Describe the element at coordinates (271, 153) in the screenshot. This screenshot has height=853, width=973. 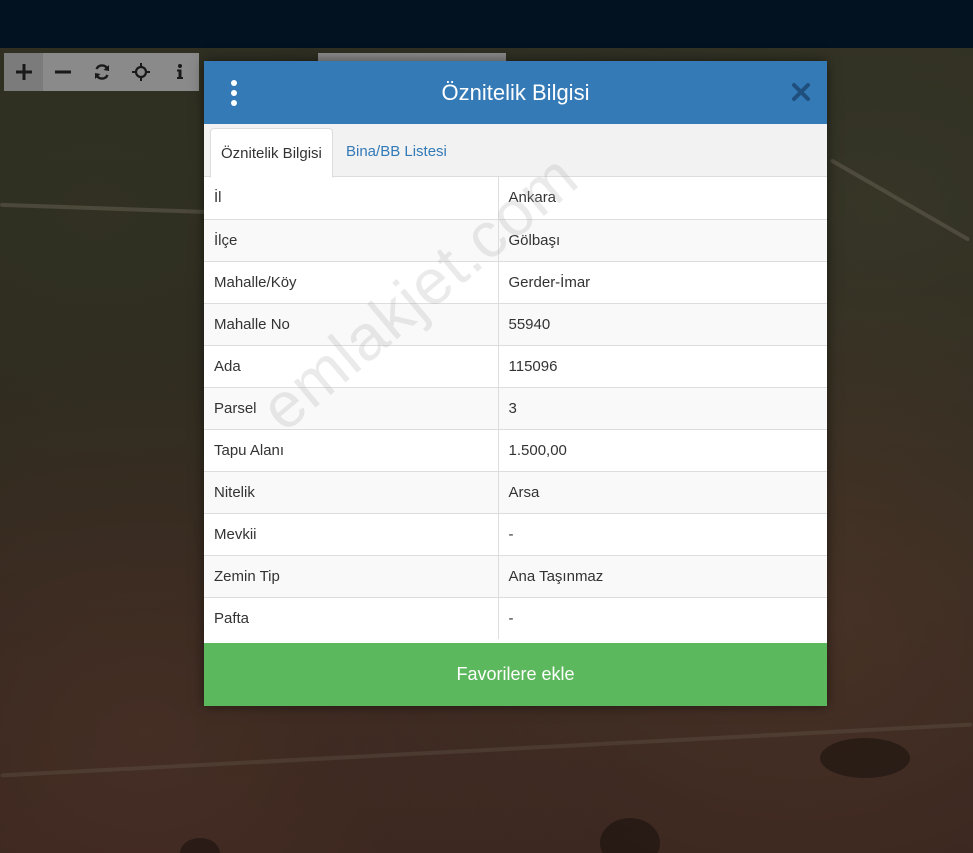
I see `tab-attribute-info: Öznitelik Bilgisi` at that location.